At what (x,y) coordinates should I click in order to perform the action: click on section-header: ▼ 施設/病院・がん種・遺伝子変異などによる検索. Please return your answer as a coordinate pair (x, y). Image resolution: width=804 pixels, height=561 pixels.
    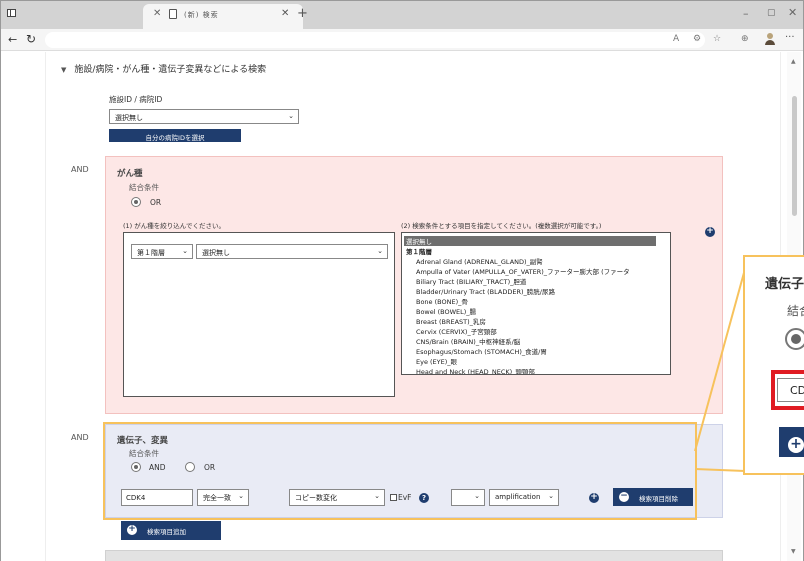
    Looking at the image, I should click on (163, 68).